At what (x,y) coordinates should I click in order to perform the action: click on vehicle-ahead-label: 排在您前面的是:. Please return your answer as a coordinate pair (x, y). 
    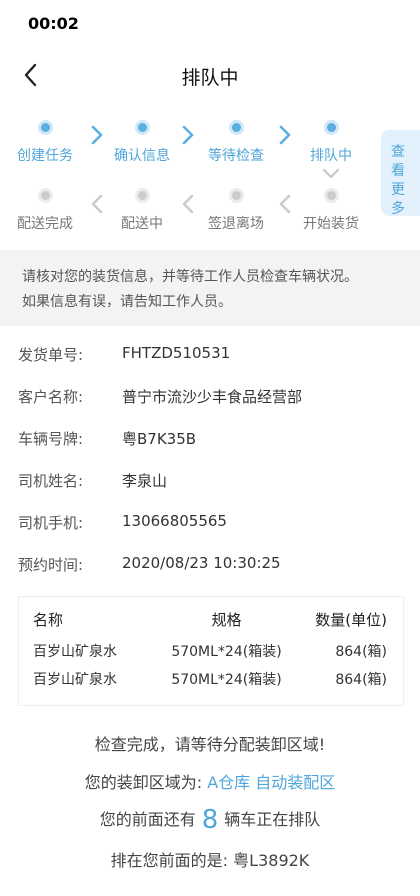
    Looking at the image, I should click on (169, 860).